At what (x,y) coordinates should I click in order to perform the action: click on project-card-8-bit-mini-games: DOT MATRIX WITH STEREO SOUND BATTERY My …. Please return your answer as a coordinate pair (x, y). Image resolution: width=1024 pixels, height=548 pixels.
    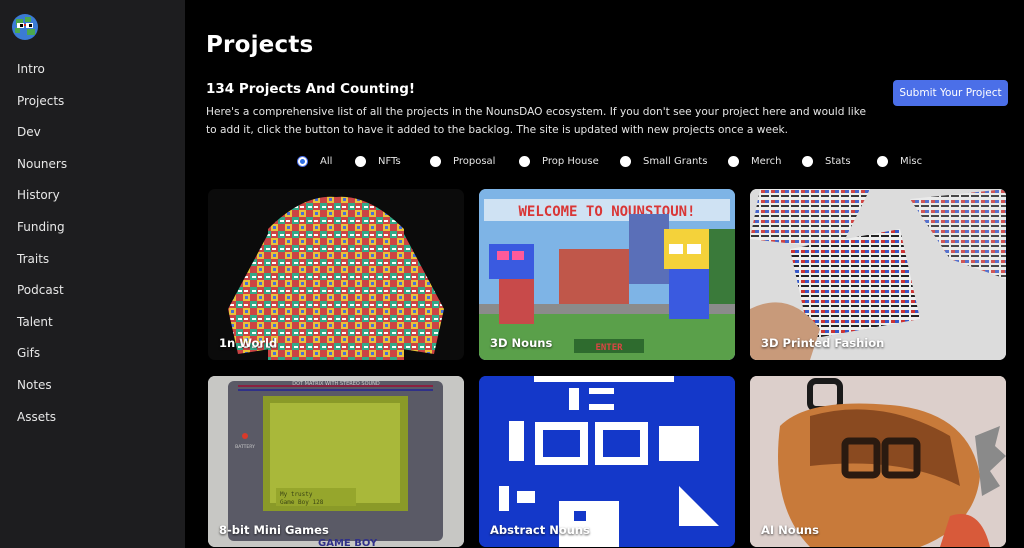
    Looking at the image, I should click on (336, 461).